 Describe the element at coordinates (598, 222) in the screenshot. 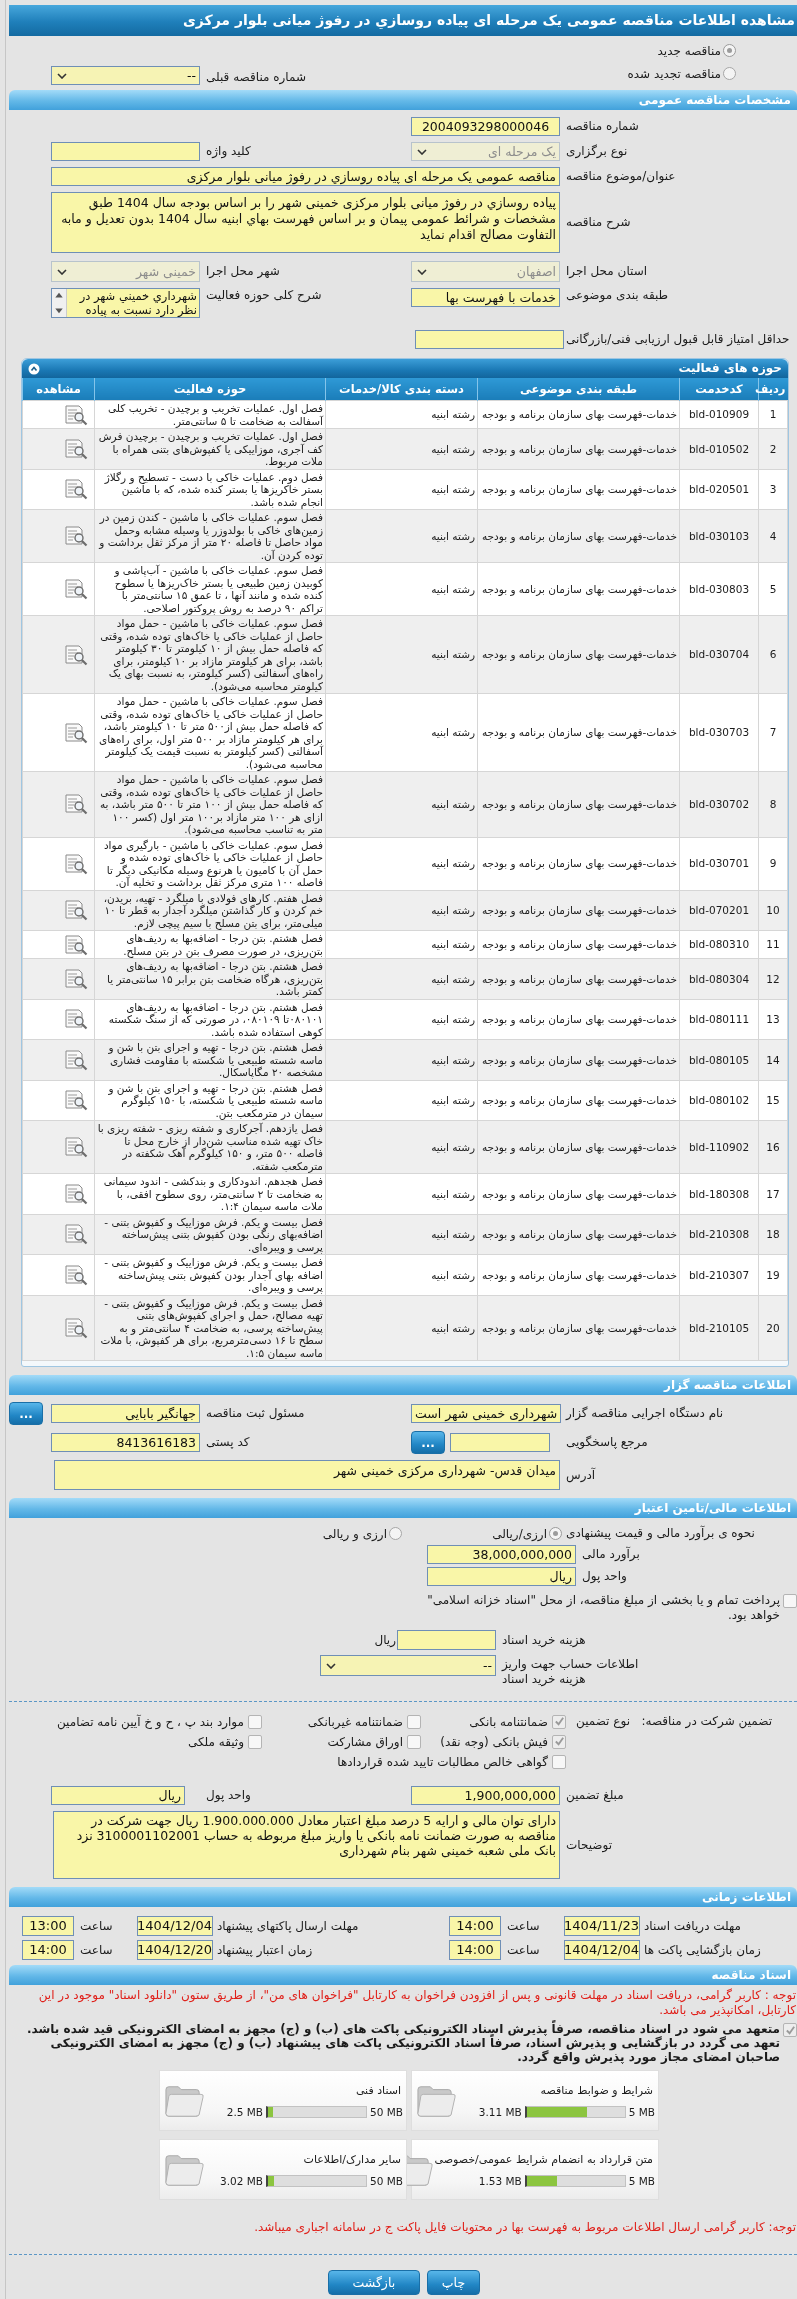

I see `field-label: شرح مناقصه` at that location.